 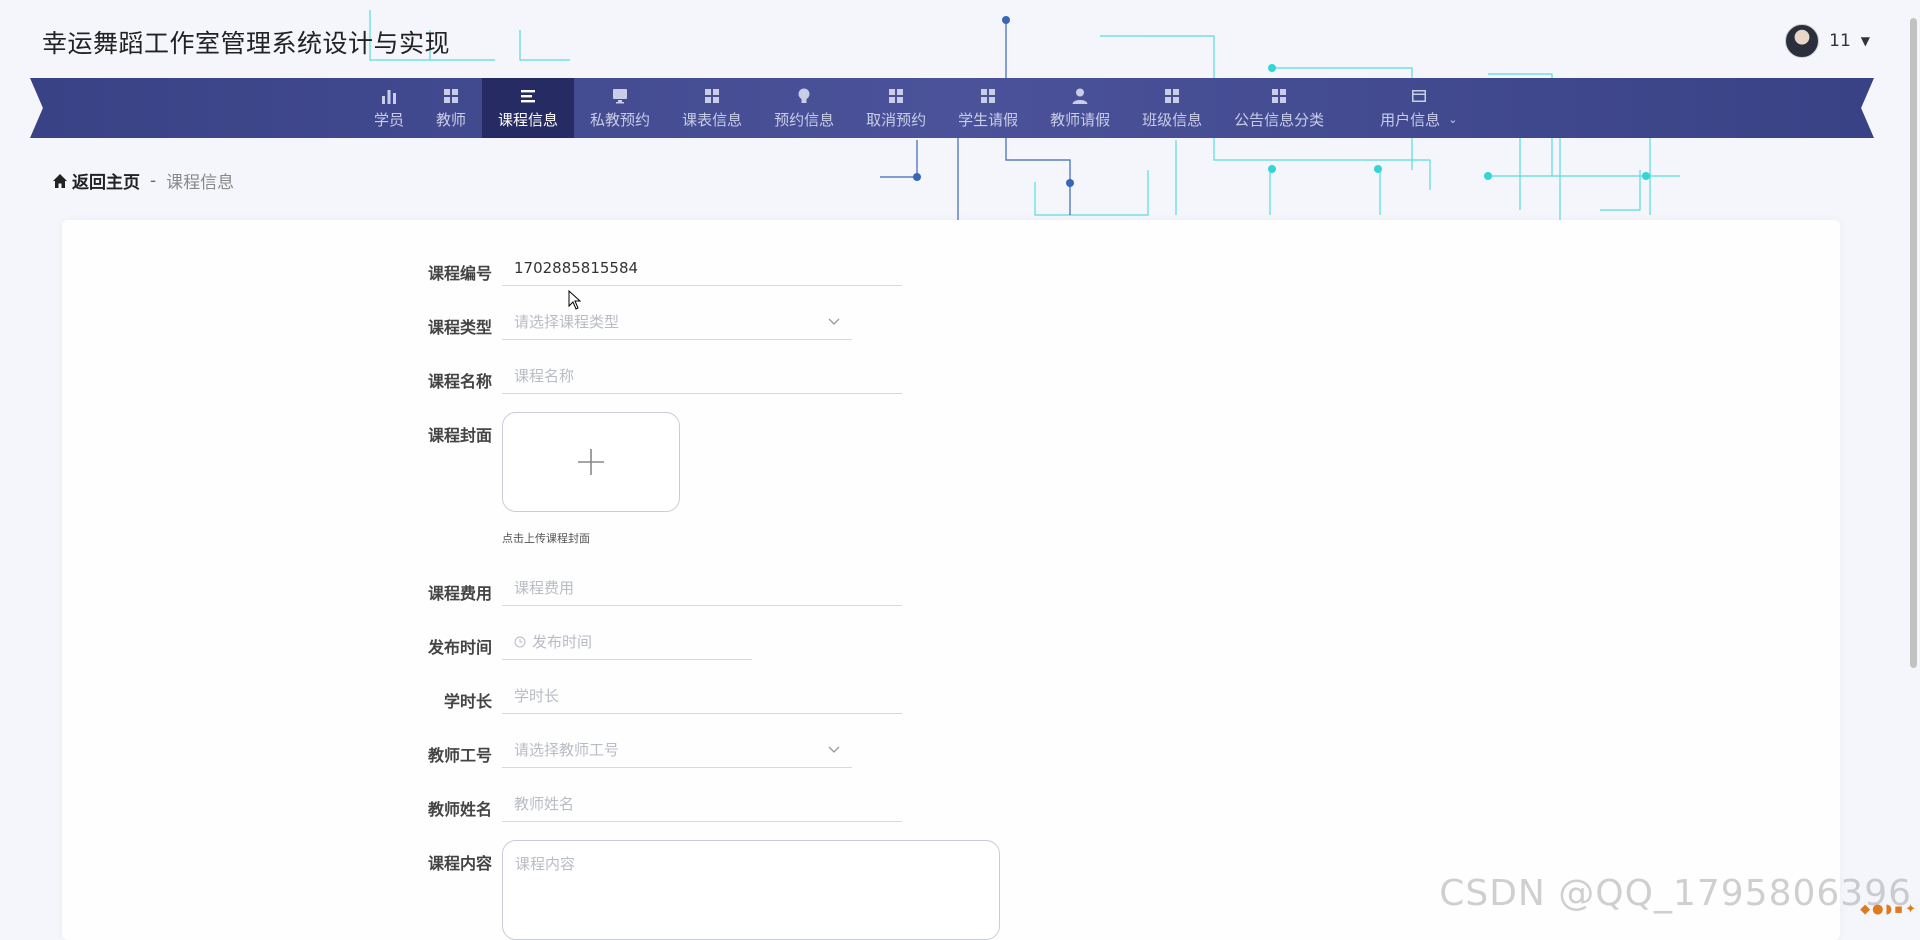 What do you see at coordinates (528, 108) in the screenshot?
I see `nav-item-course-info: 课程信息` at bounding box center [528, 108].